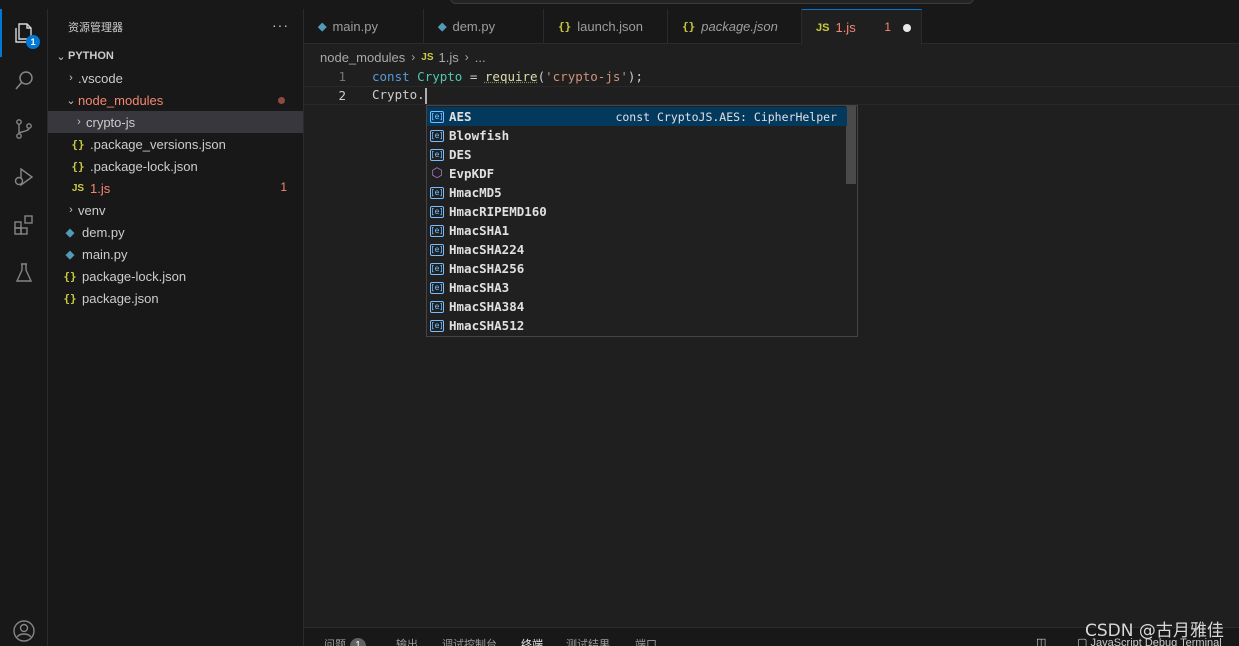 This screenshot has width=1239, height=646. I want to click on tree-item-node-modules: ⌄ node_modules, so click(175, 100).